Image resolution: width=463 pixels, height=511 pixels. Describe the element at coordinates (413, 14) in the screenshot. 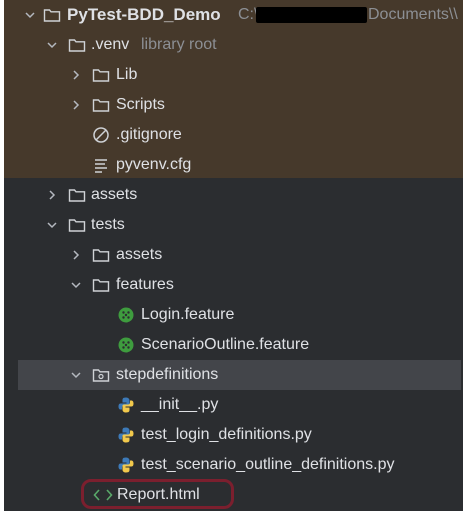

I see `root-path-suffix: Documents\\` at that location.